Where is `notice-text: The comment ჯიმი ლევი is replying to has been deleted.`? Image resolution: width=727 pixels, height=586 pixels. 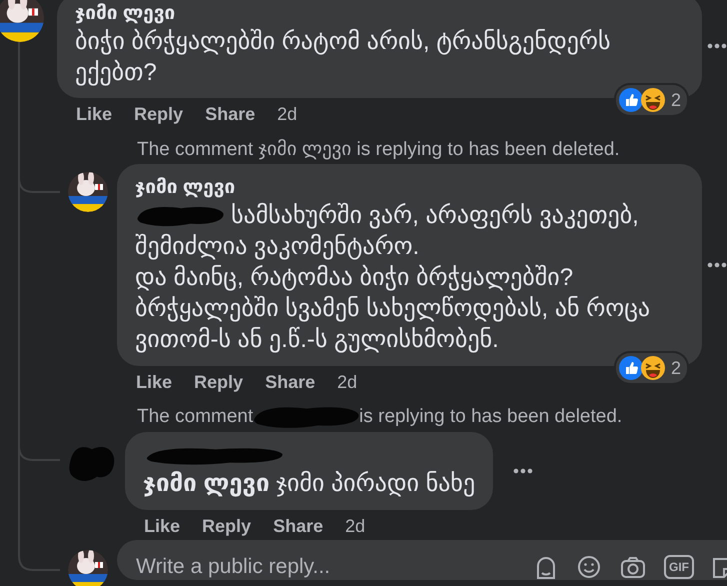 notice-text: The comment ჯიმი ლევი is replying to has been deleted. is located at coordinates (378, 149).